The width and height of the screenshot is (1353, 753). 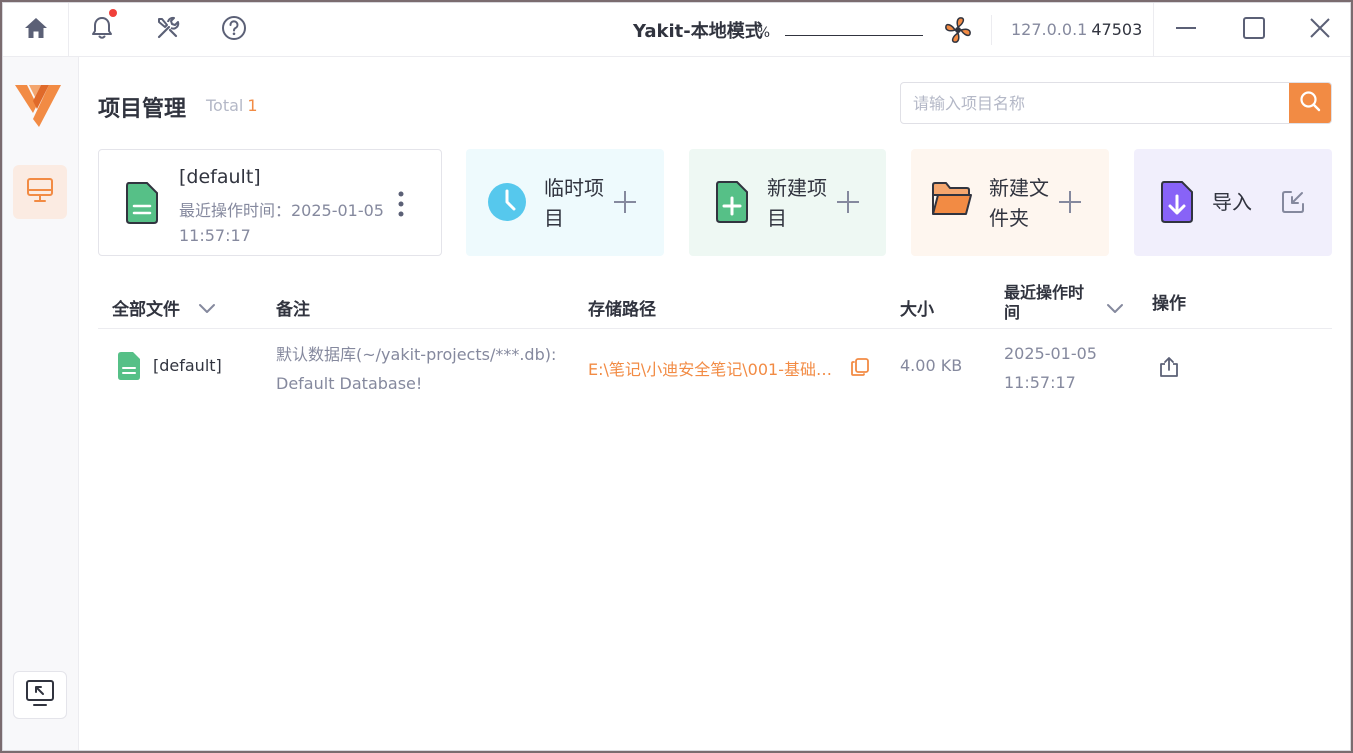 What do you see at coordinates (1019, 203) in the screenshot?
I see `new-folder-label: 新建文件夹` at bounding box center [1019, 203].